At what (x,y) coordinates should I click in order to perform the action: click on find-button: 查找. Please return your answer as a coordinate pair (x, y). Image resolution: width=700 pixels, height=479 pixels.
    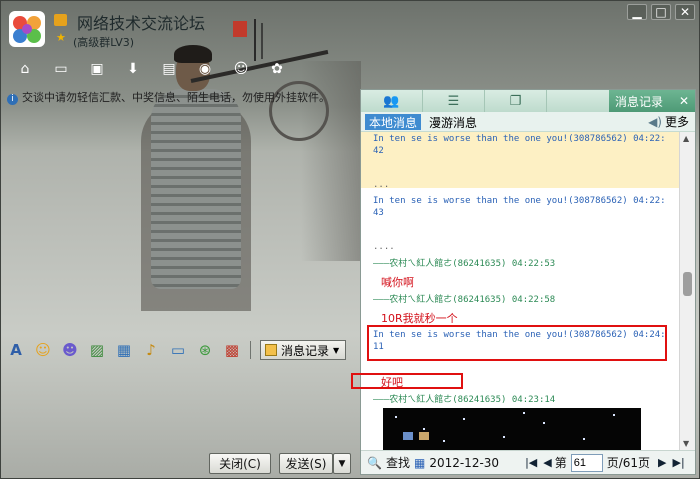
    Looking at the image, I should click on (398, 462).